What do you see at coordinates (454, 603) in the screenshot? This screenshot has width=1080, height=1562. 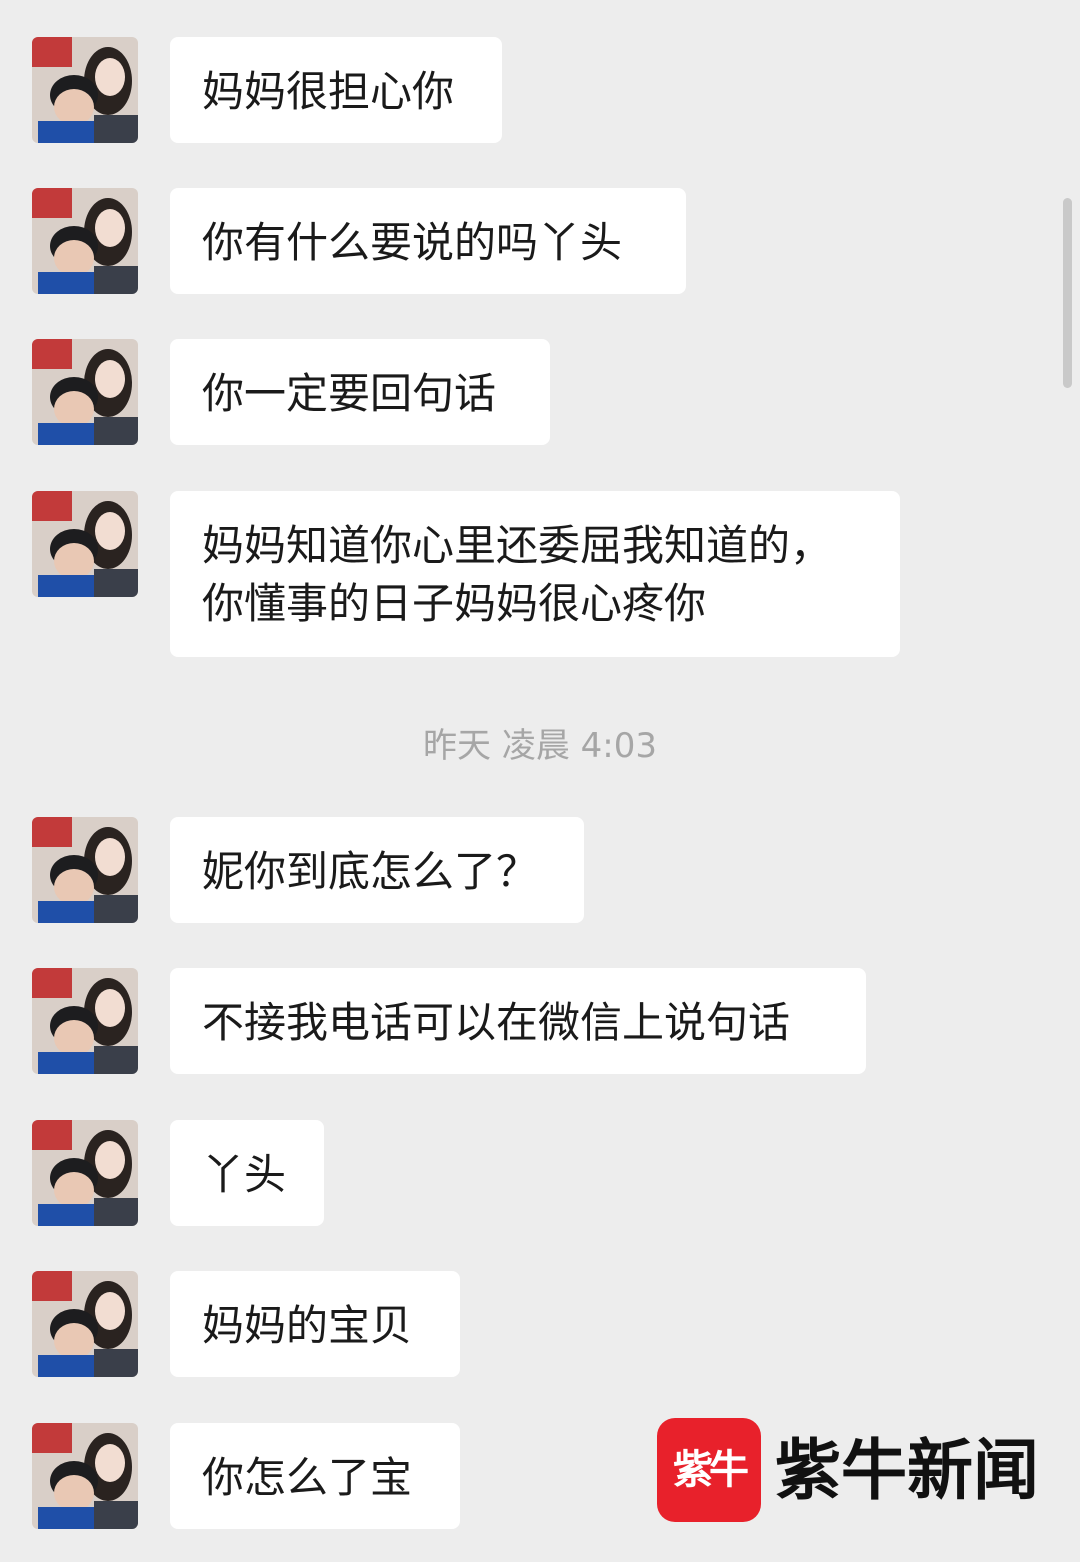 I see `message-text-line-2: 你懂事的日子妈妈很心疼你` at bounding box center [454, 603].